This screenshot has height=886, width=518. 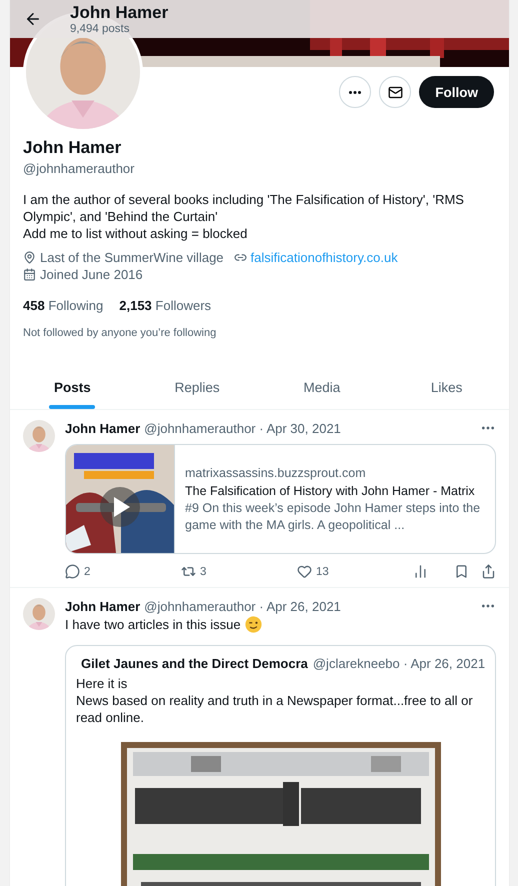 I want to click on more-button, so click(x=355, y=92).